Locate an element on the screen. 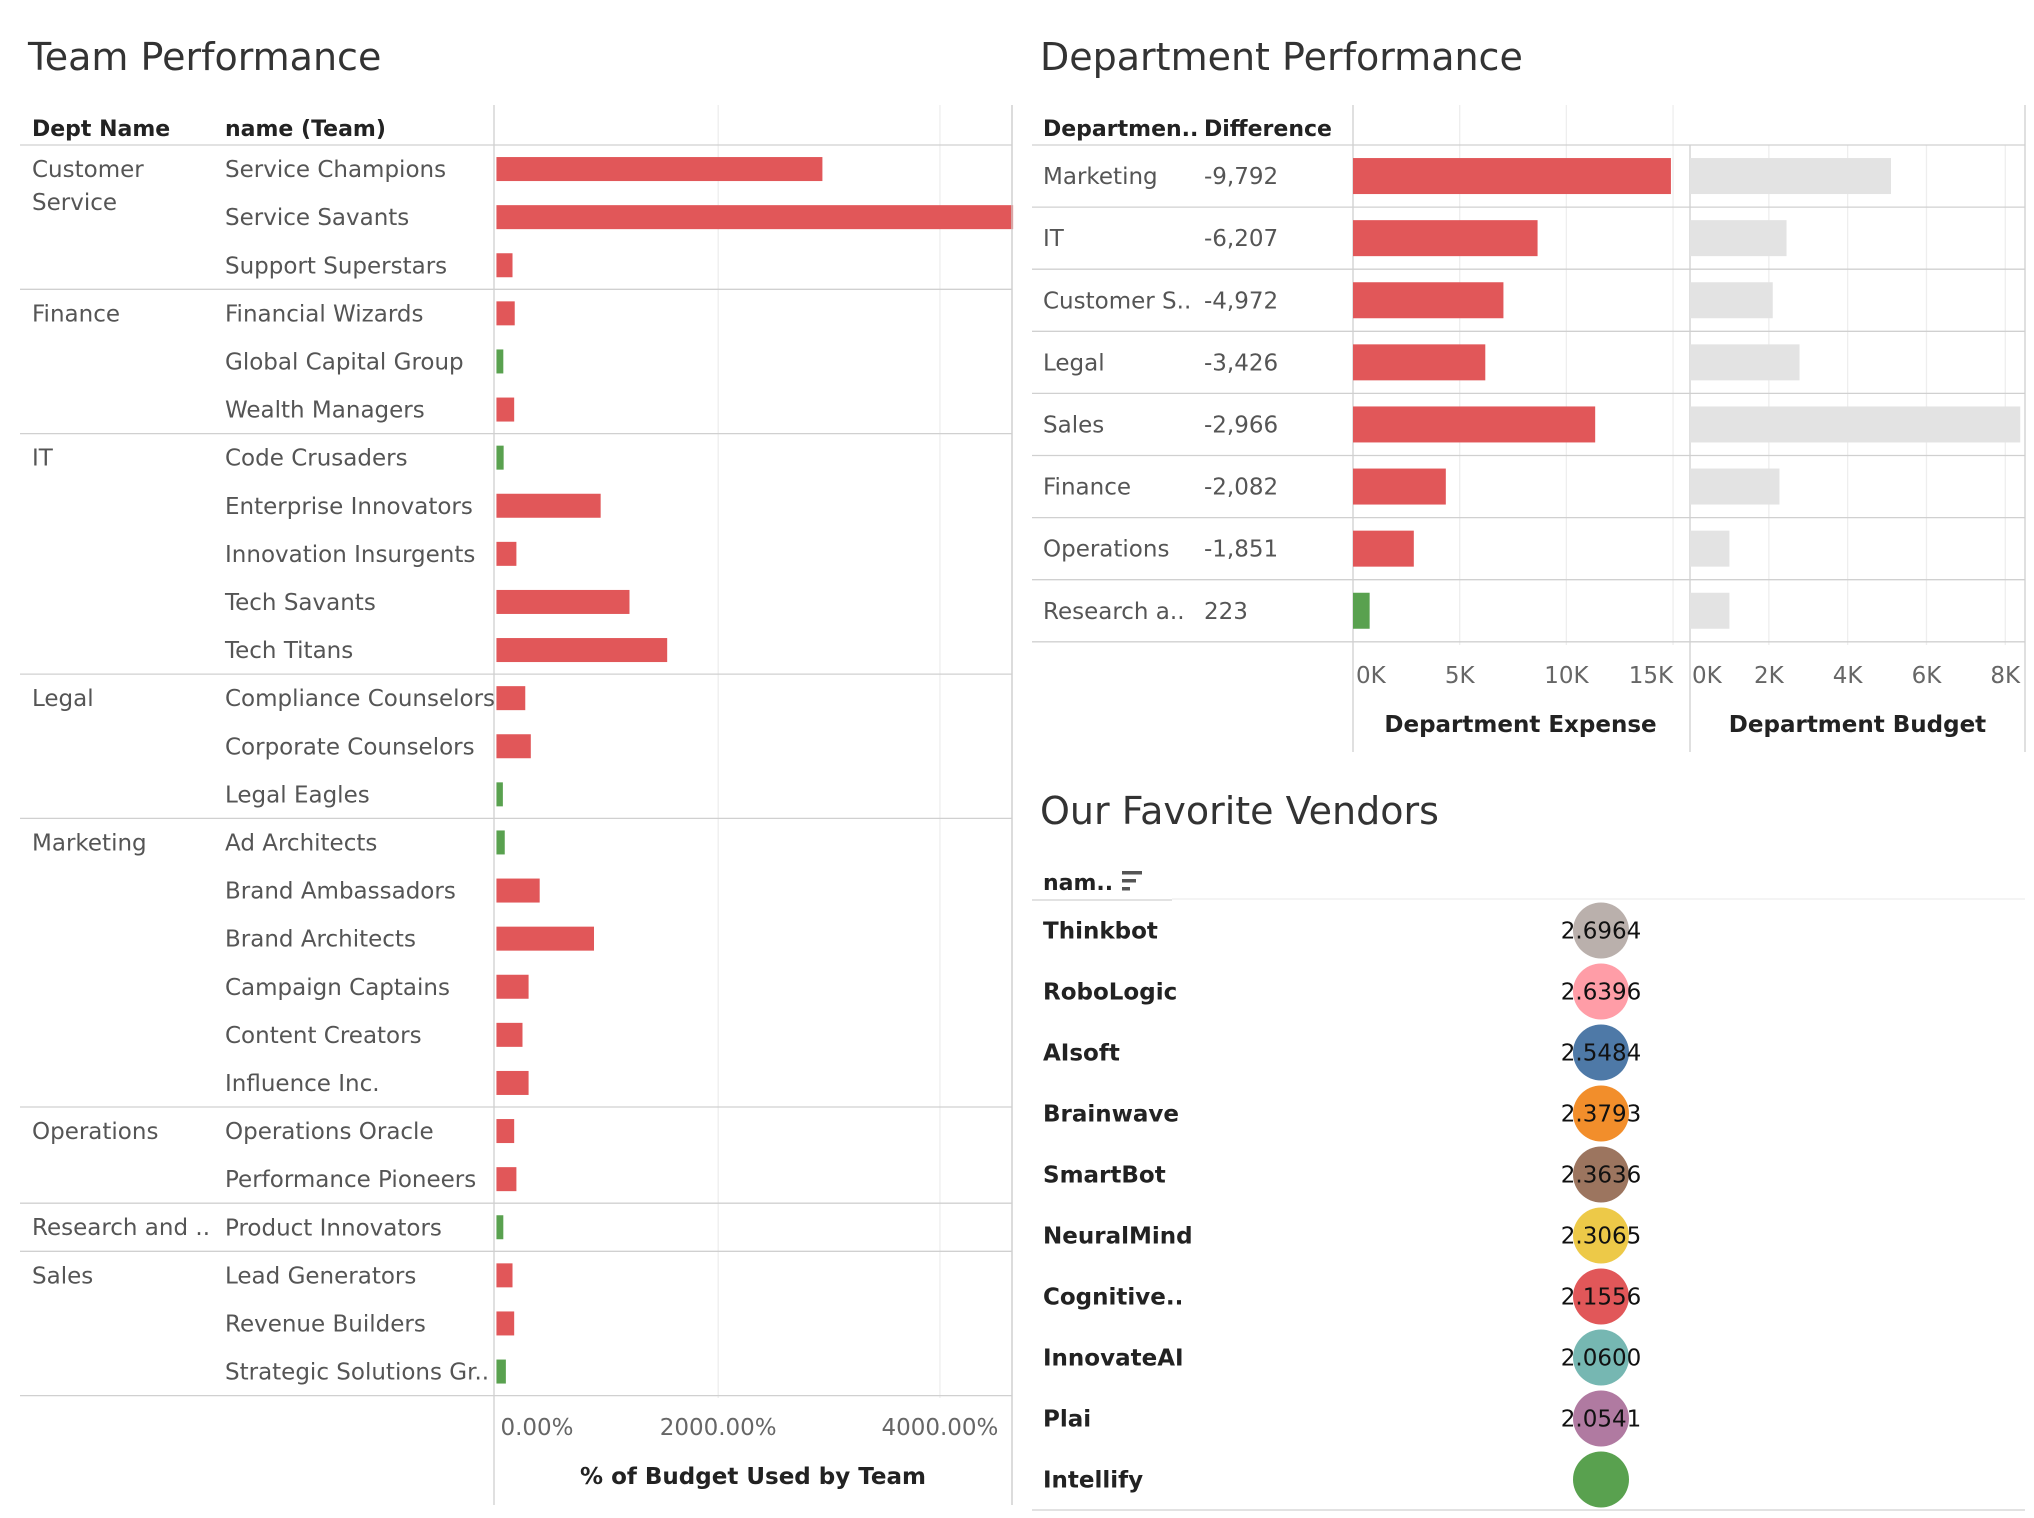 The image size is (2034, 1518). team-dept-label: Customer Service is located at coordinates (88, 186).